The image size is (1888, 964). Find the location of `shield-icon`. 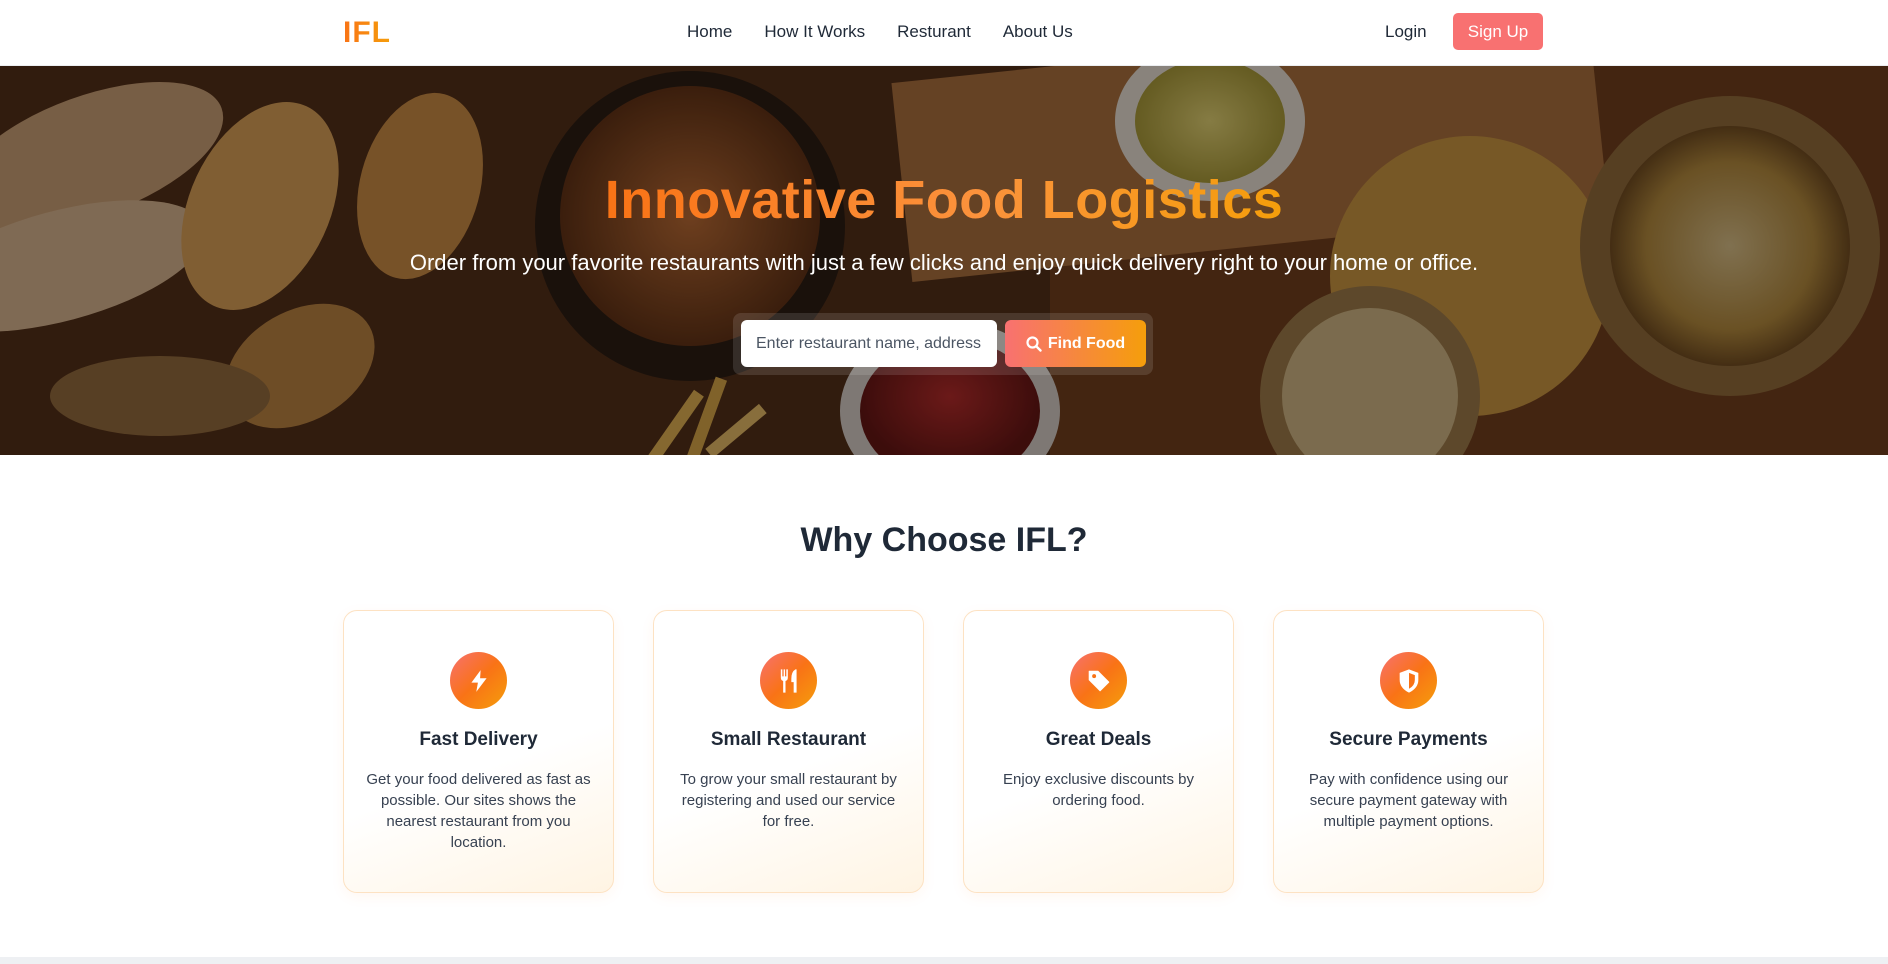

shield-icon is located at coordinates (1408, 680).